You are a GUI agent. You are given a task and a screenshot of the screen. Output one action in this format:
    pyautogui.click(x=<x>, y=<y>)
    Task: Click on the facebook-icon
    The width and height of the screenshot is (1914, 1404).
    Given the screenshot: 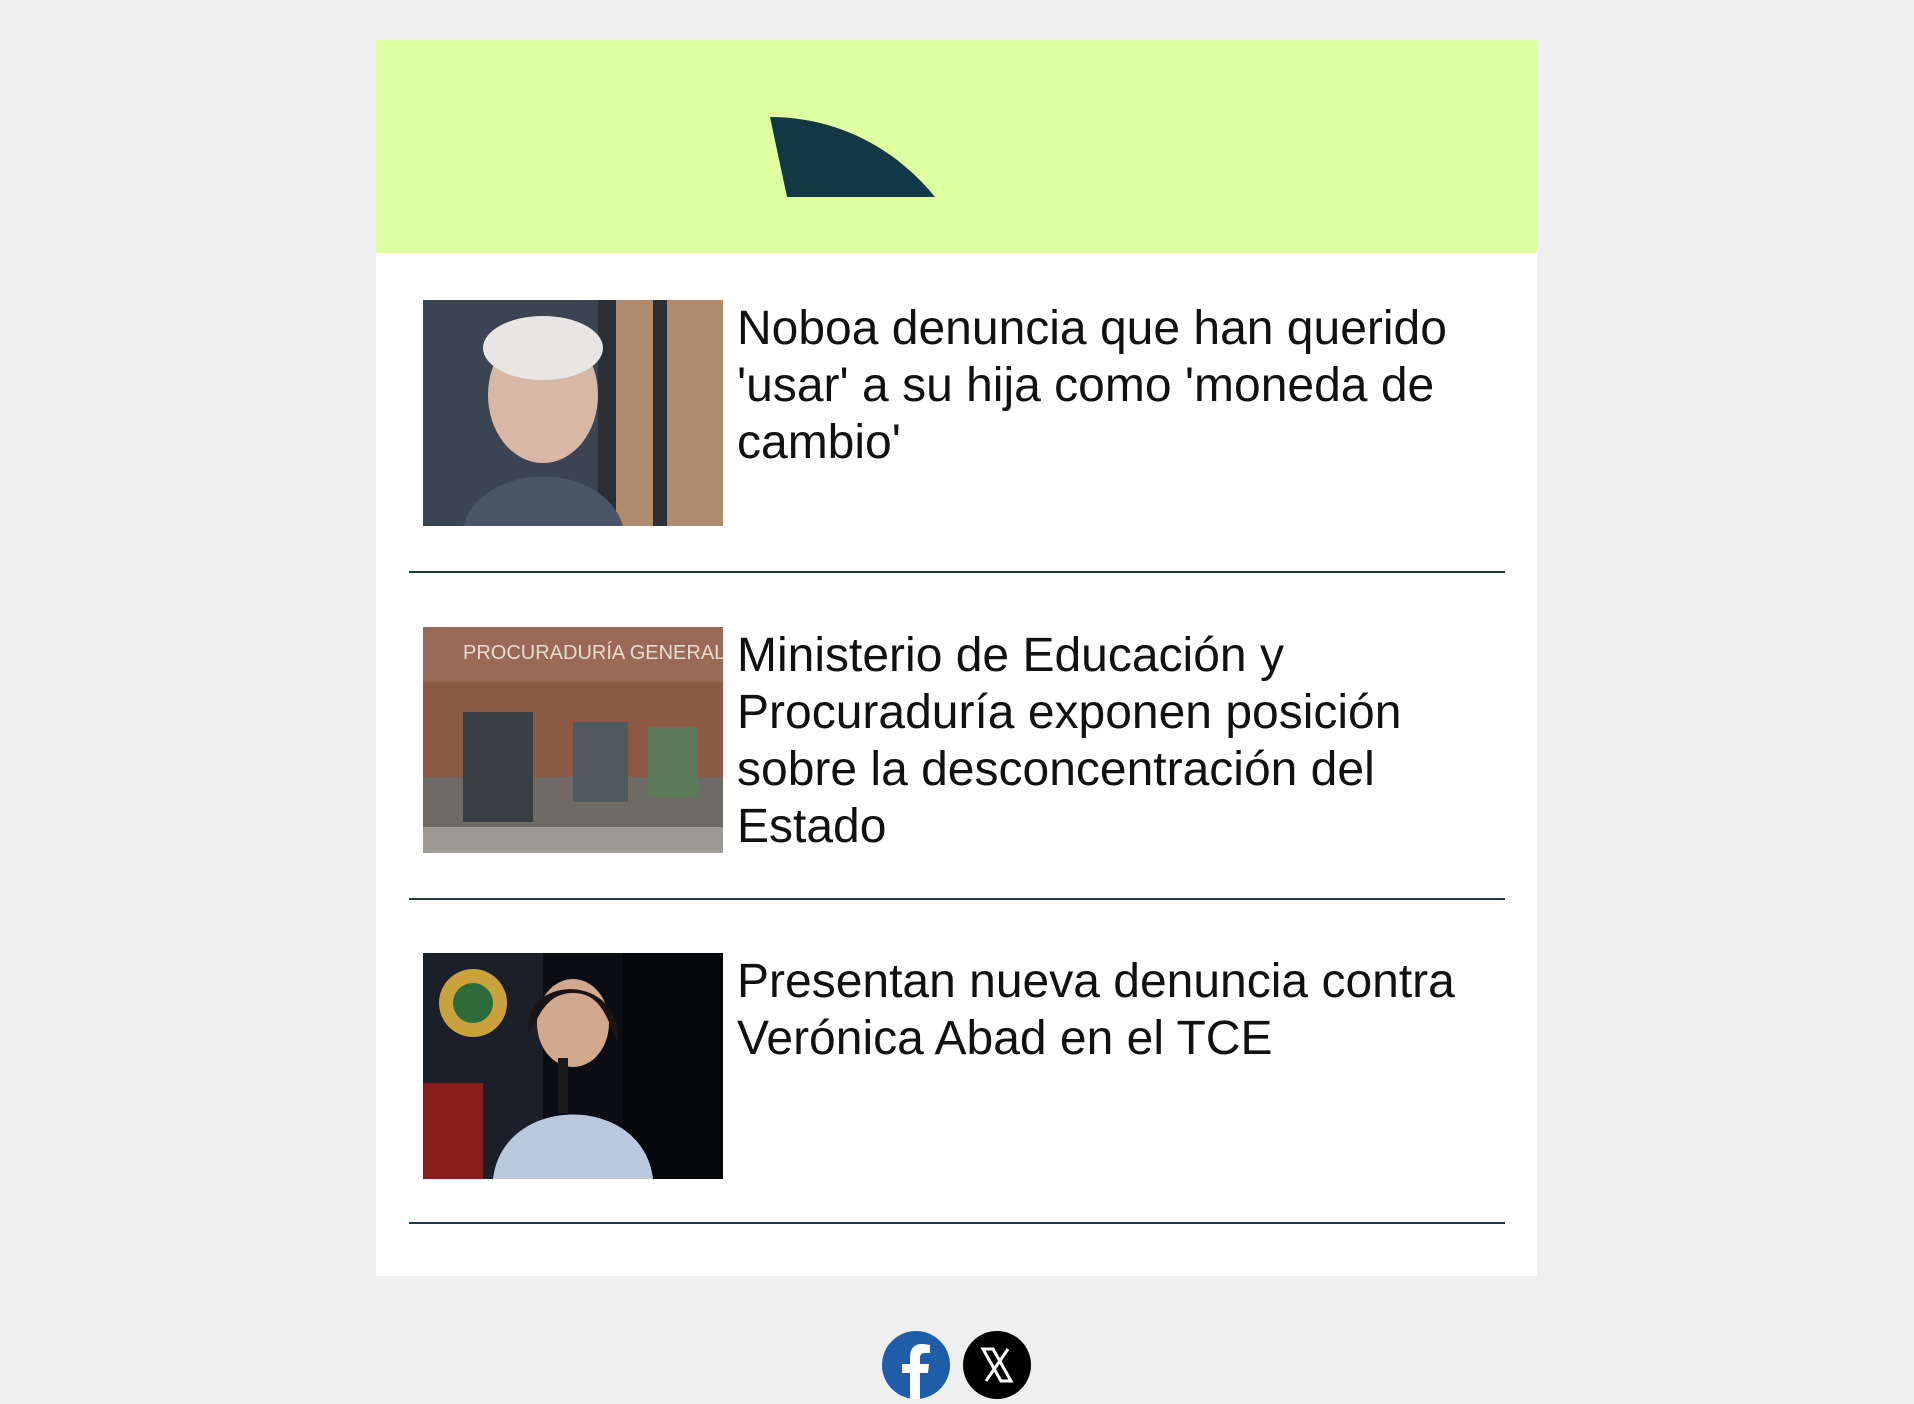 What is the action you would take?
    pyautogui.click(x=916, y=1365)
    